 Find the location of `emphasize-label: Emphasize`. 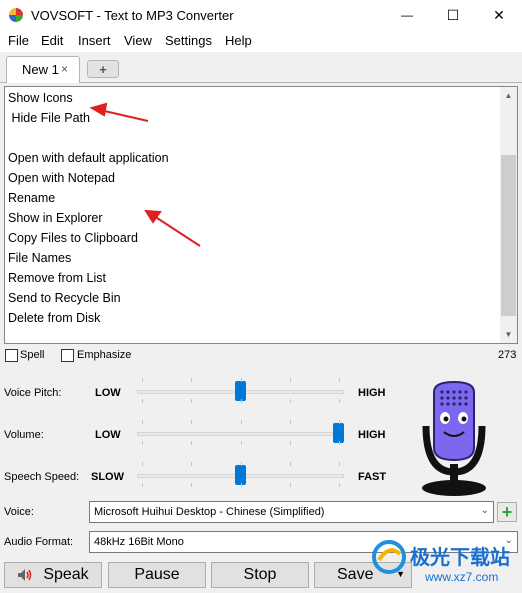

emphasize-label: Emphasize is located at coordinates (104, 355).